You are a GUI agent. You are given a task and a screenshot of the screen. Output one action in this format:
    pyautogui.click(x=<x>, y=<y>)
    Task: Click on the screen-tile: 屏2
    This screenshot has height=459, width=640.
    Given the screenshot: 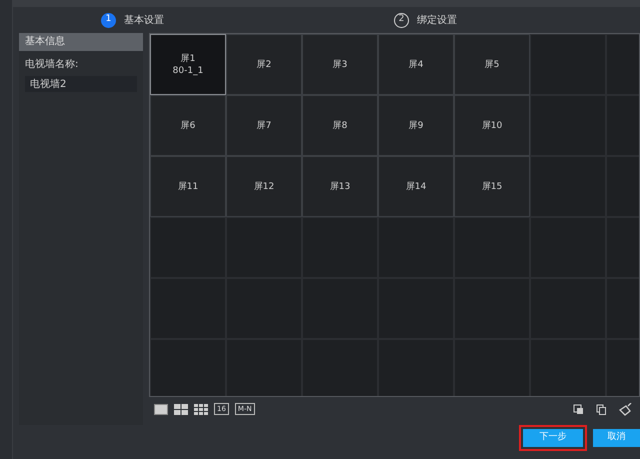 What is the action you would take?
    pyautogui.click(x=264, y=64)
    